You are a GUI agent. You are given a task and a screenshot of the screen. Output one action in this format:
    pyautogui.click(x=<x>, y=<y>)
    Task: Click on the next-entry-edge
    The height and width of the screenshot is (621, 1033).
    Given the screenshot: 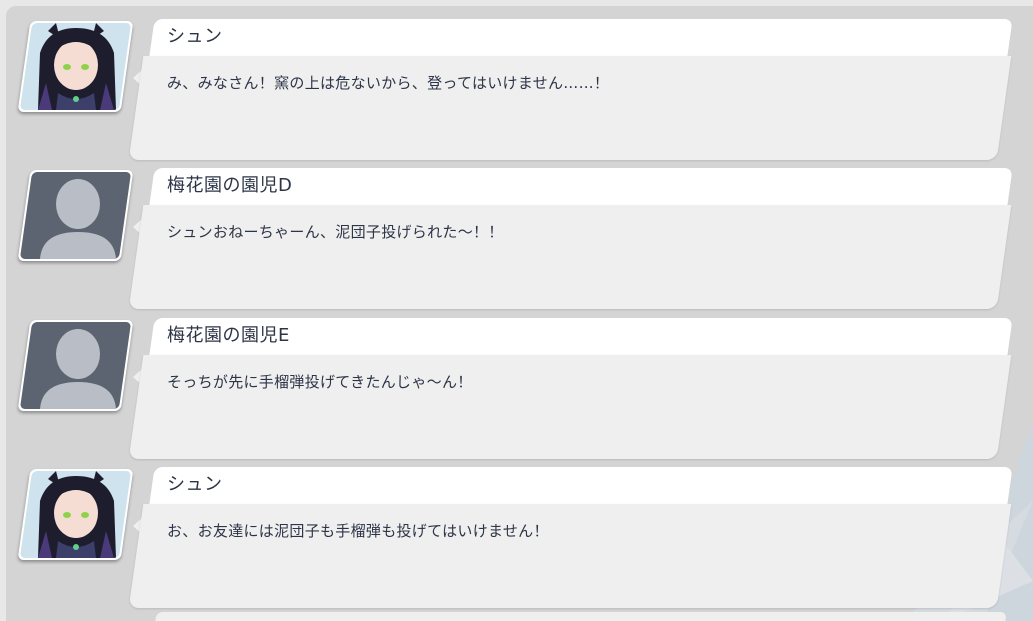 What is the action you would take?
    pyautogui.click(x=581, y=616)
    